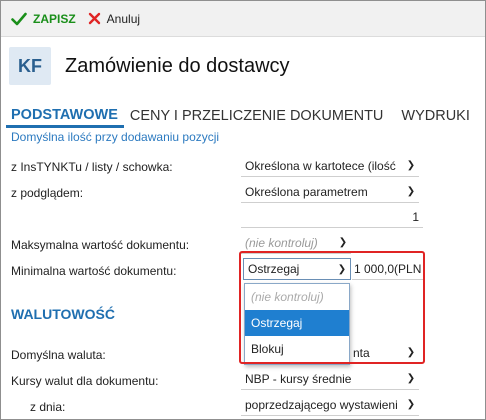  I want to click on default-currency-label: Domyślna waluta:, so click(58, 355).